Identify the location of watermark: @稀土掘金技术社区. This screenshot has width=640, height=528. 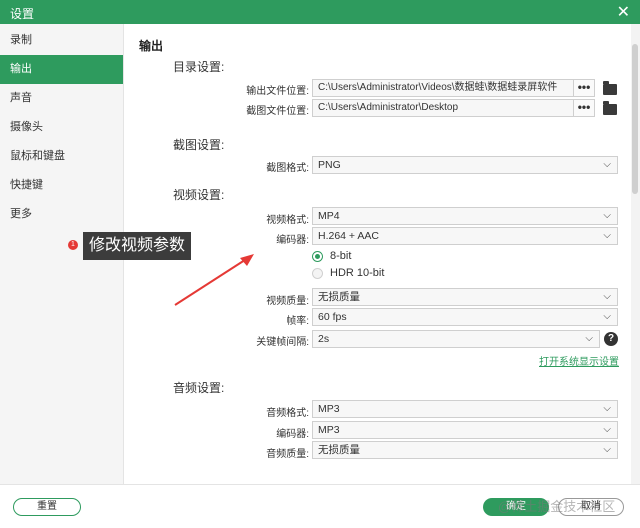
(557, 506).